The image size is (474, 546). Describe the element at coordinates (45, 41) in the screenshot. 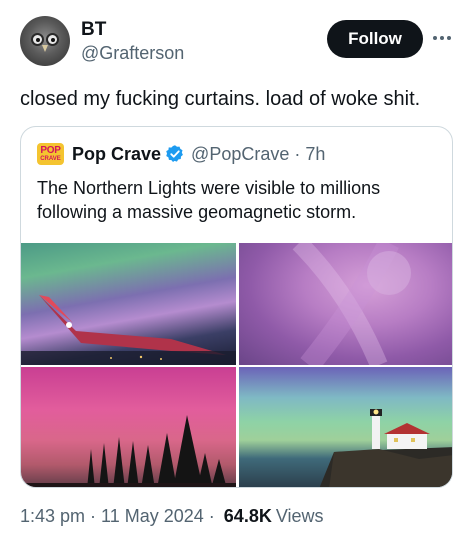

I see `avatar` at that location.